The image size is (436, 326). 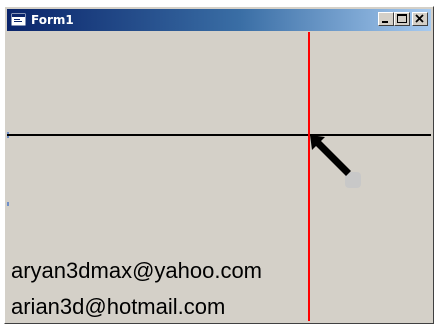 I want to click on close-icon, so click(x=419, y=18).